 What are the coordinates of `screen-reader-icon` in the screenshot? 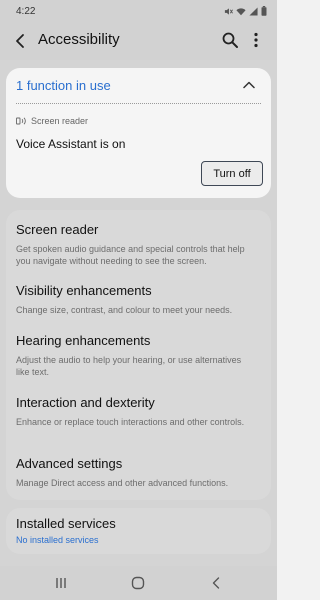 It's located at (21, 121).